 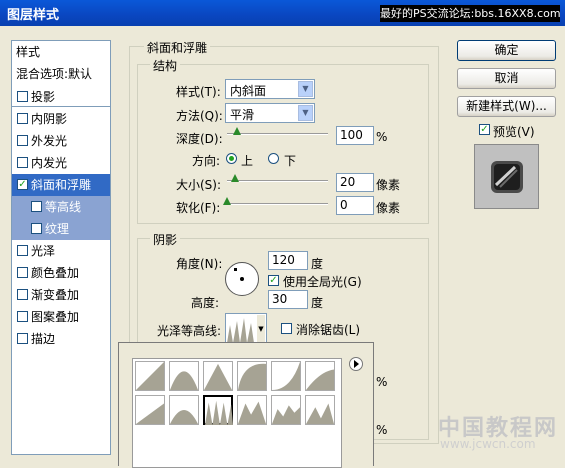 I want to click on ok-button: 确定, so click(x=506, y=50).